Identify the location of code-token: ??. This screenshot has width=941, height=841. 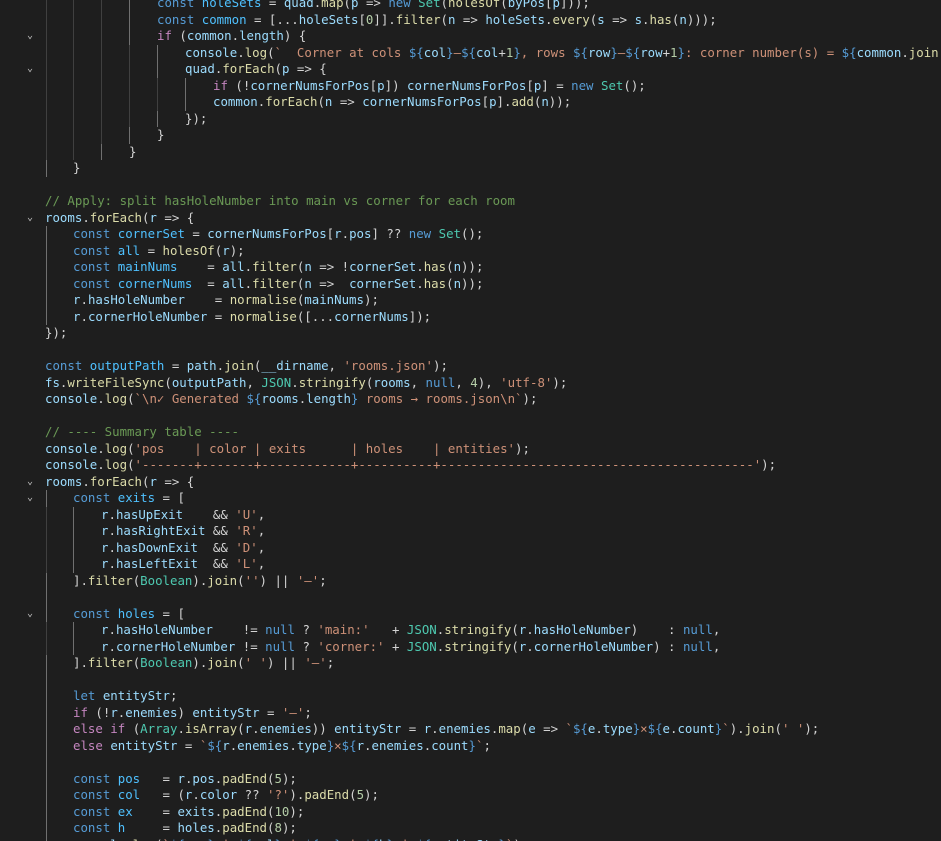
(252, 794).